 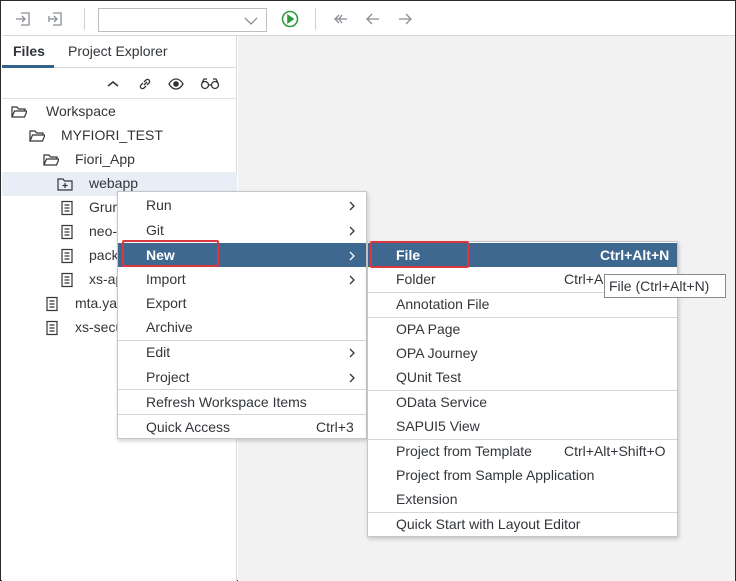 I want to click on folder-plus-icon, so click(x=65, y=184).